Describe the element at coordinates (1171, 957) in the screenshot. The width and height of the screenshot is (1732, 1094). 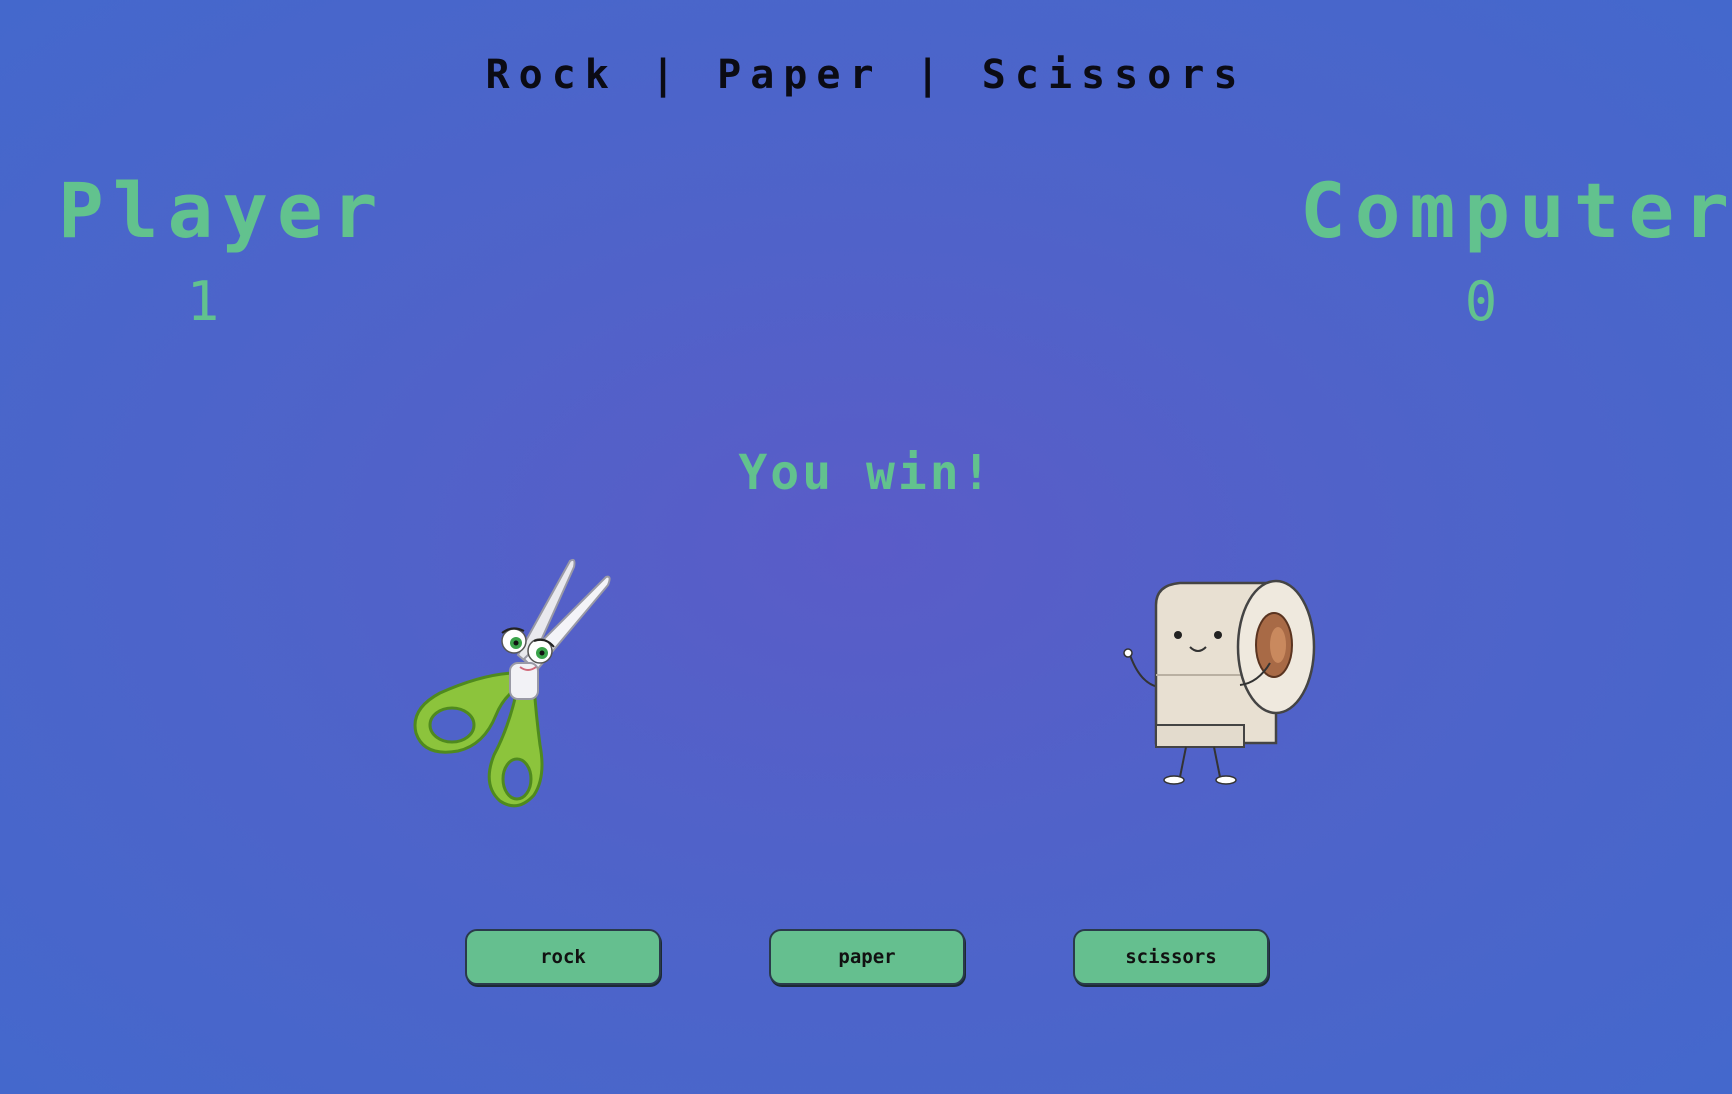
I see `scissors-button: scissors` at that location.